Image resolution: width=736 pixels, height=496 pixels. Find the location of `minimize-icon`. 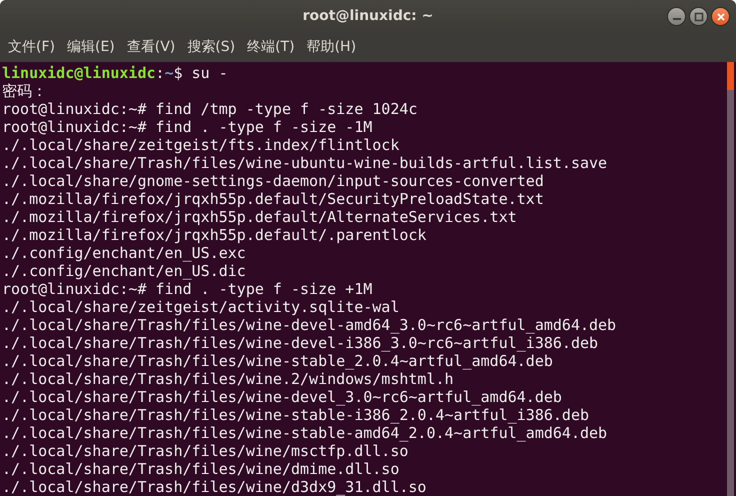

minimize-icon is located at coordinates (676, 19).